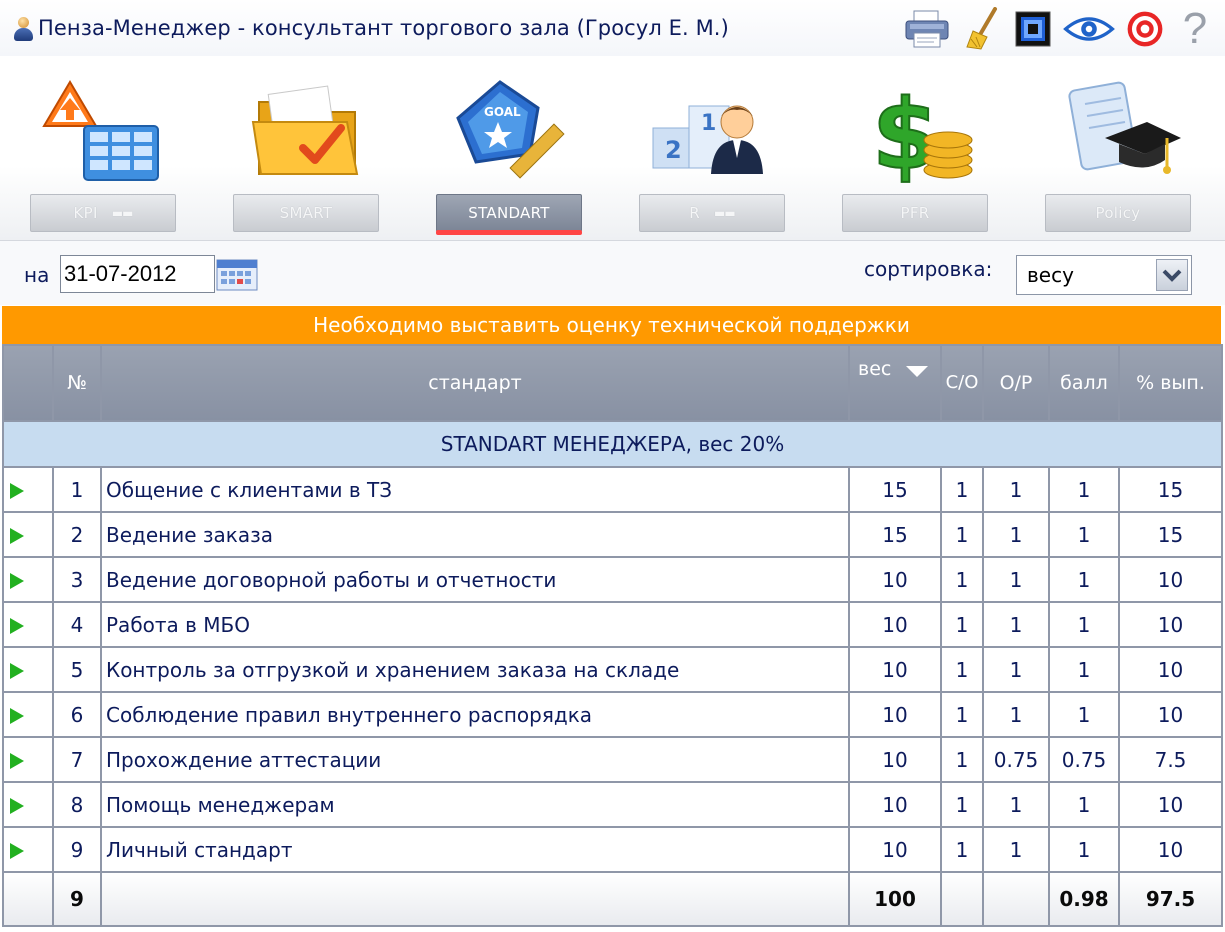 The width and height of the screenshot is (1225, 932). Describe the element at coordinates (1089, 29) in the screenshot. I see `eye-icon` at that location.